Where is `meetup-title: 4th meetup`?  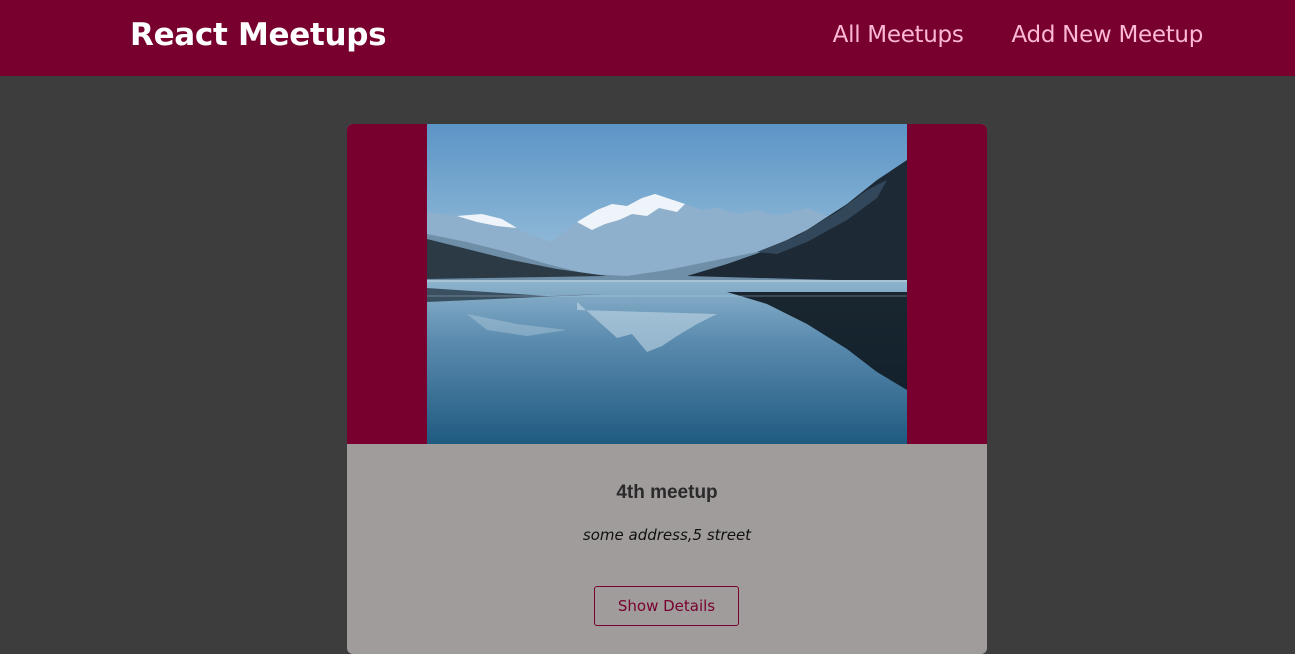
meetup-title: 4th meetup is located at coordinates (667, 492).